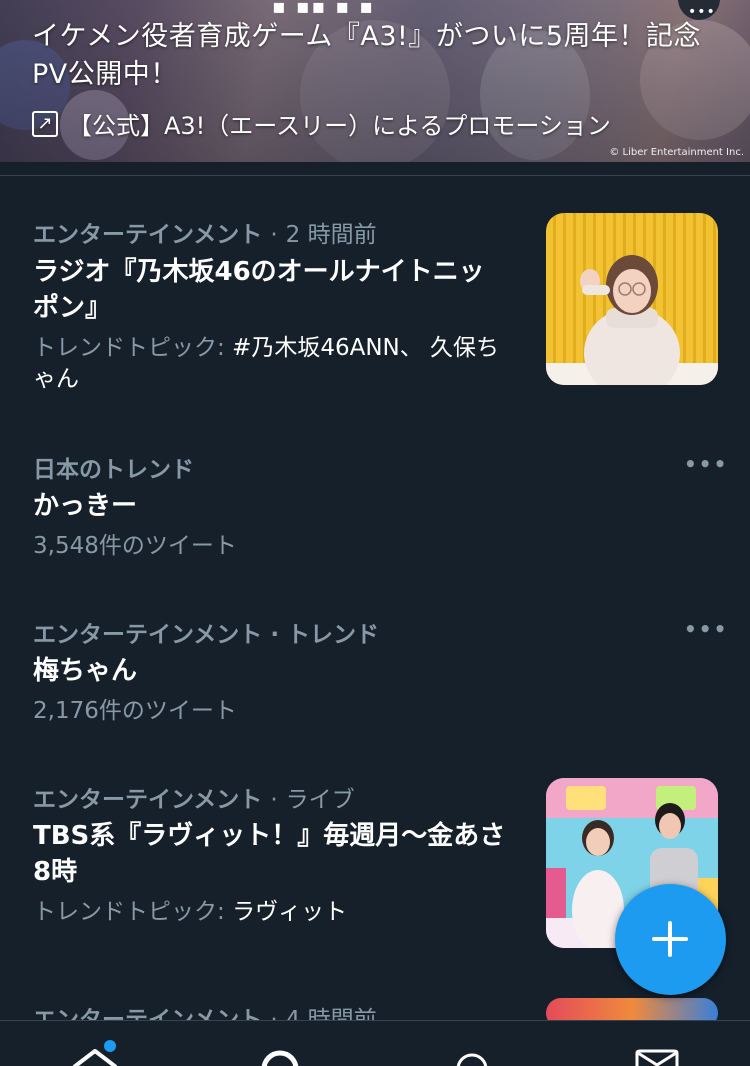  Describe the element at coordinates (676, 152) in the screenshot. I see `promo-copyright: © Liber Entertainment Inc.` at that location.